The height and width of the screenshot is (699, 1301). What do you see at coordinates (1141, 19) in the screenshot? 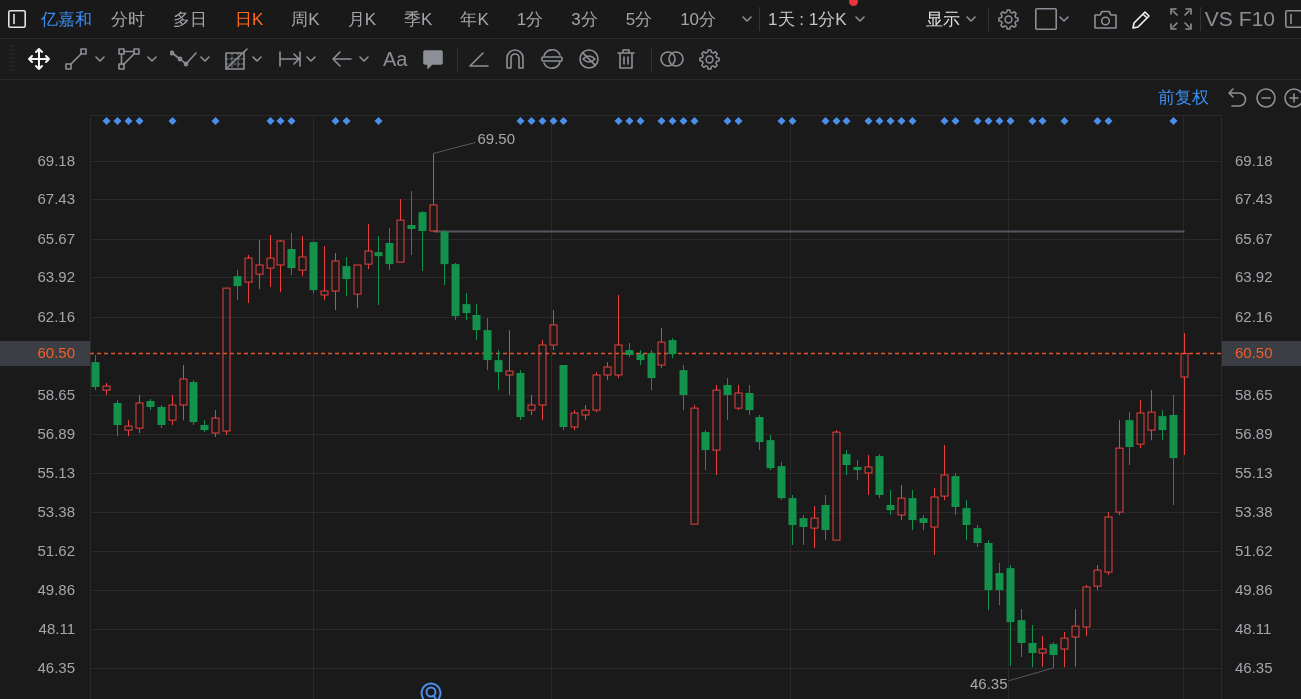
I see `pencil-icon` at bounding box center [1141, 19].